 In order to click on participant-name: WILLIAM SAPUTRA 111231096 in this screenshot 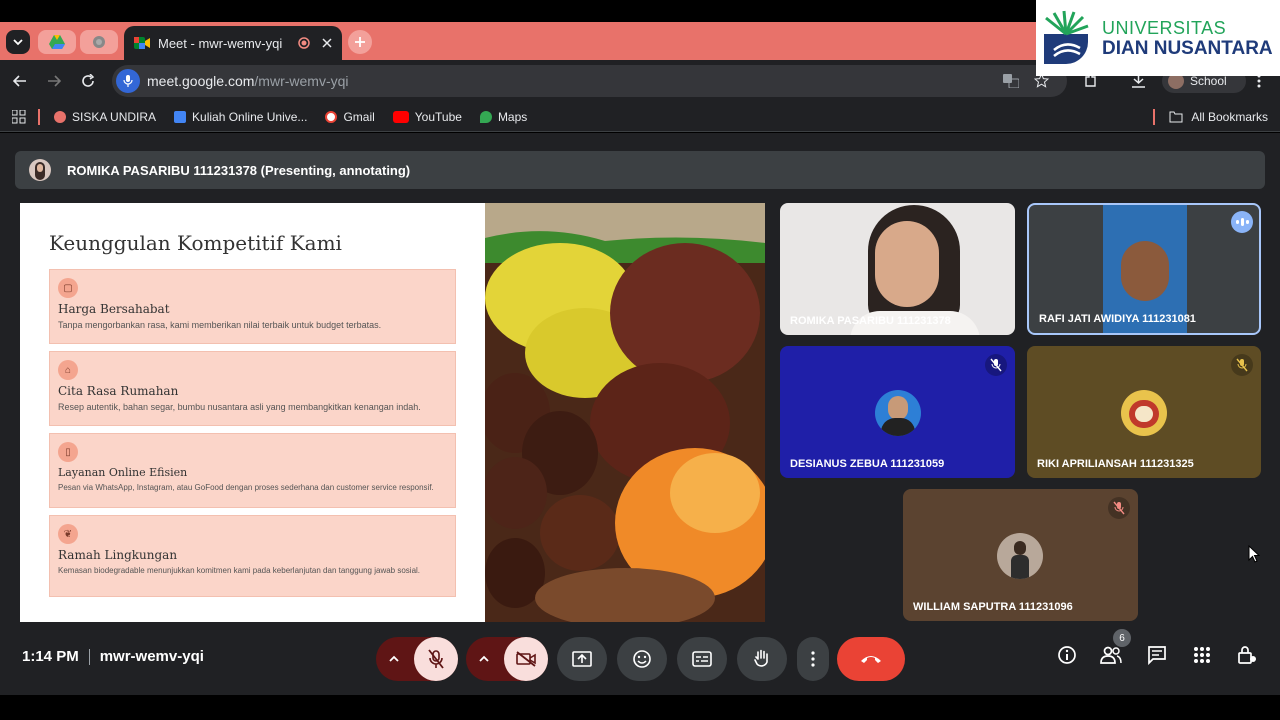, I will do `click(993, 607)`.